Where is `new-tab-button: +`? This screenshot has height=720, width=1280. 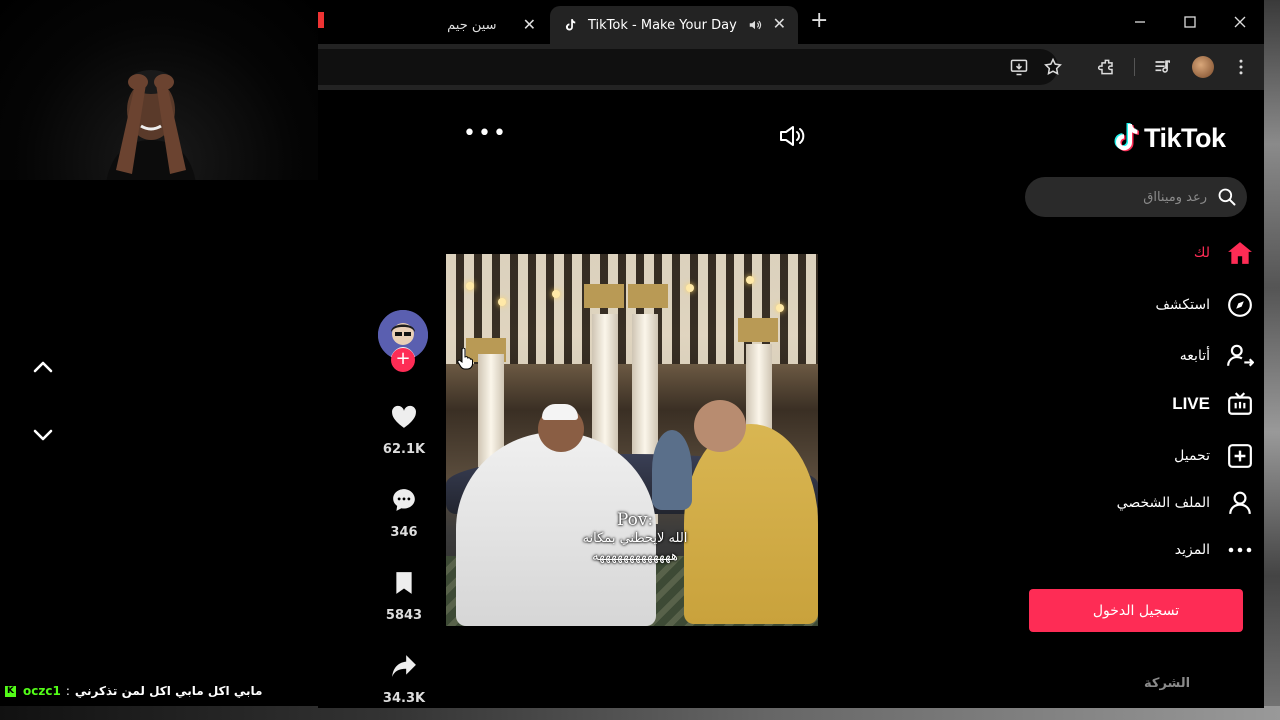
new-tab-button: + is located at coordinates (819, 21).